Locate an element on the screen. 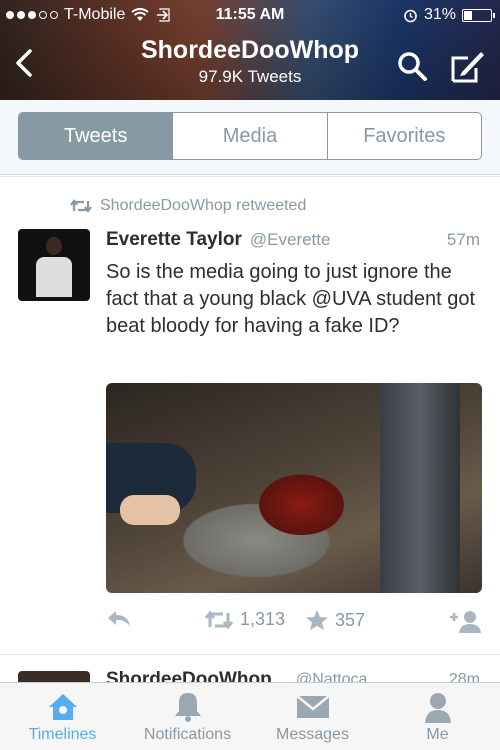  retweet-button: 1,313 is located at coordinates (244, 619).